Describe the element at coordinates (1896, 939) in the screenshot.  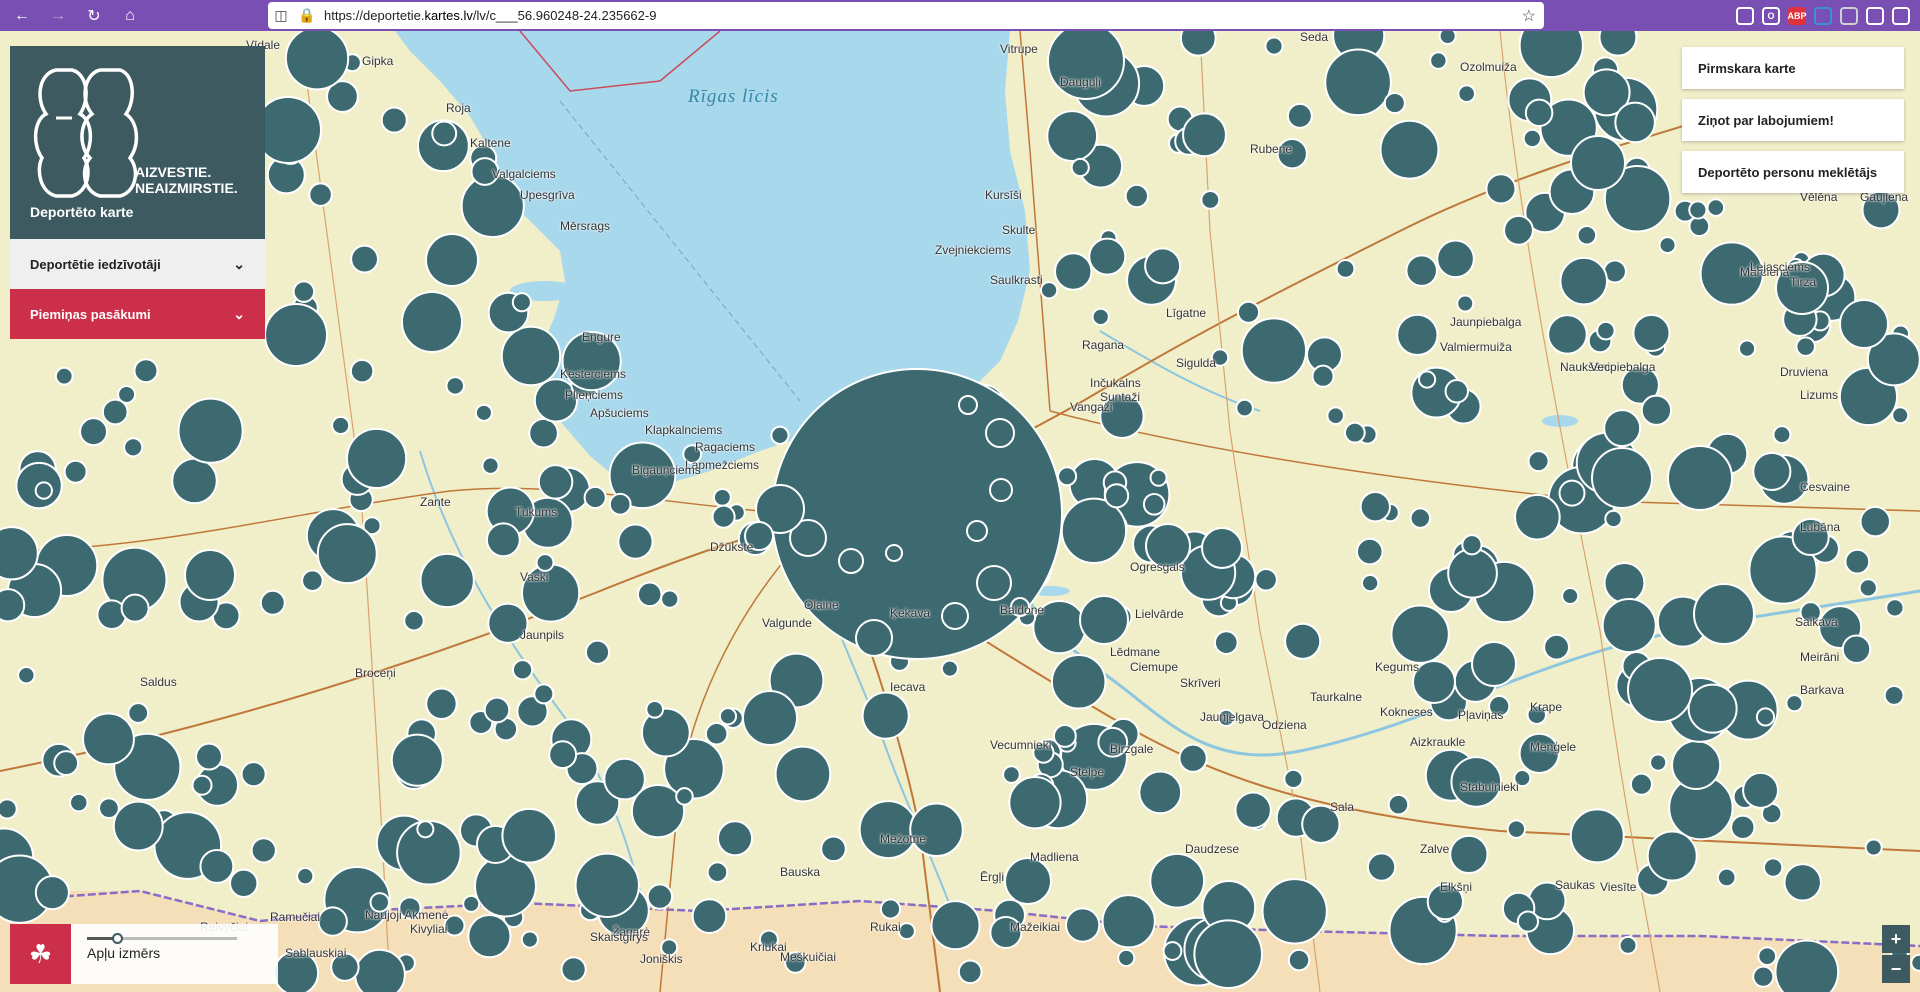
I see `zoom-in-button: +` at that location.